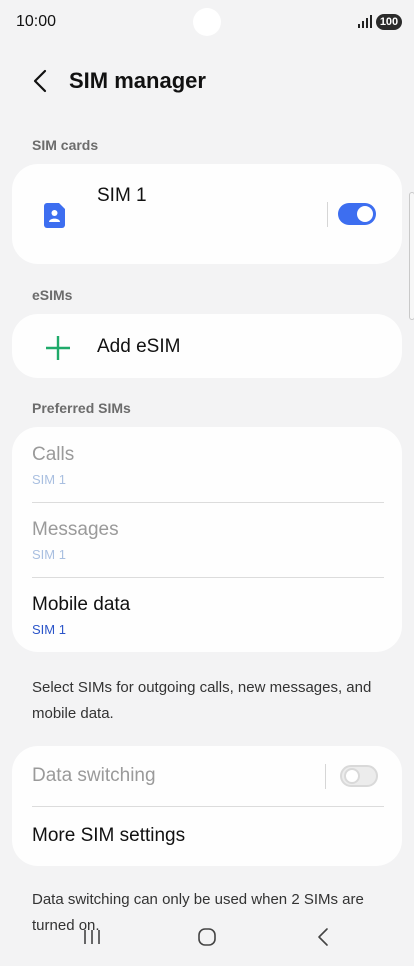 This screenshot has height=966, width=414. I want to click on battery-badge: 100, so click(389, 22).